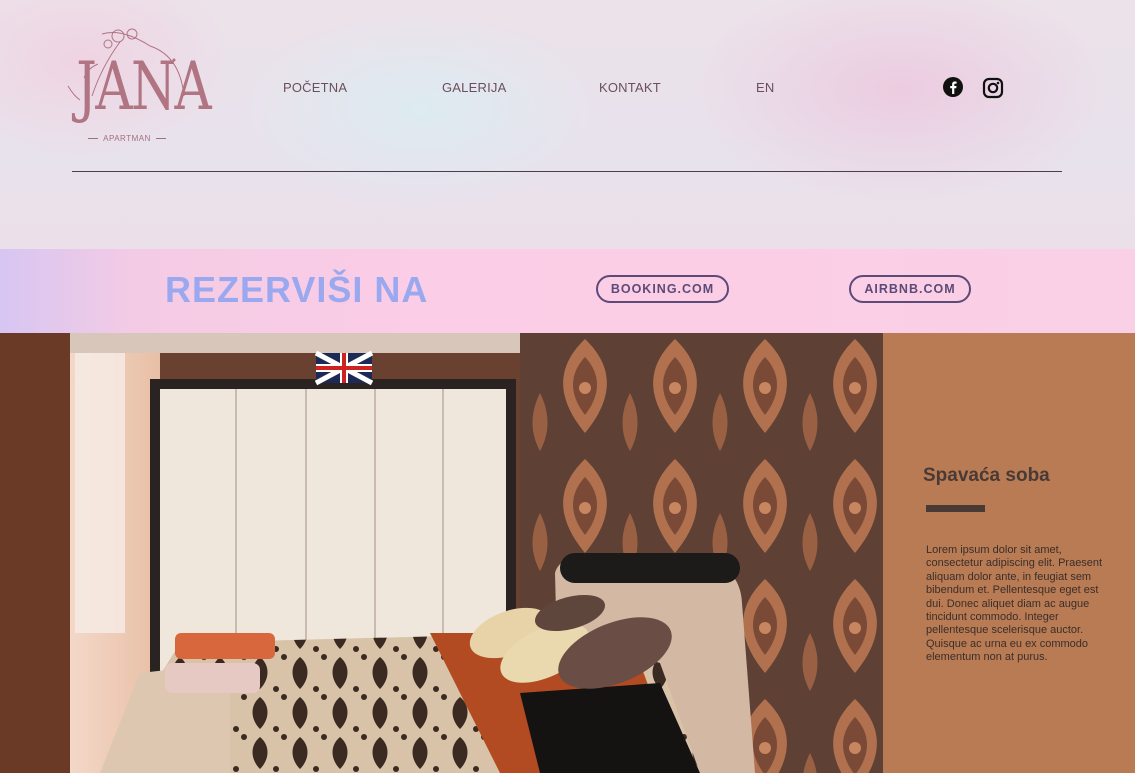 The height and width of the screenshot is (773, 1135). Describe the element at coordinates (953, 87) in the screenshot. I see `facebook-icon` at that location.